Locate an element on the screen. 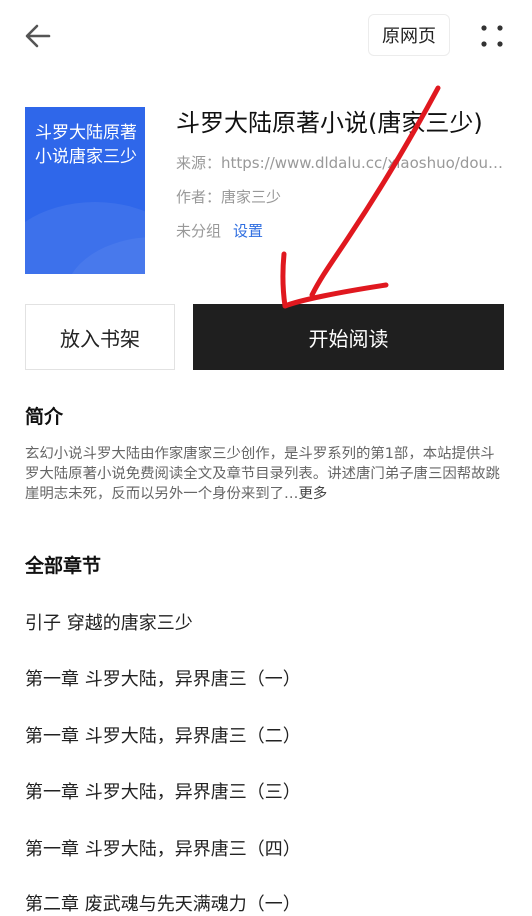 The height and width of the screenshot is (916, 532). cover-title: 斗罗大陆原著小说唐家三少 is located at coordinates (86, 145).